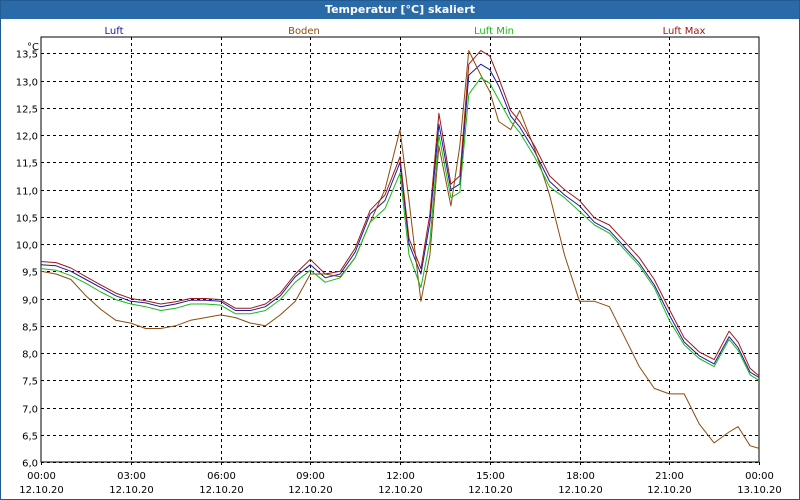  I want to click on y-tick-label: 12,5, so click(27, 110).